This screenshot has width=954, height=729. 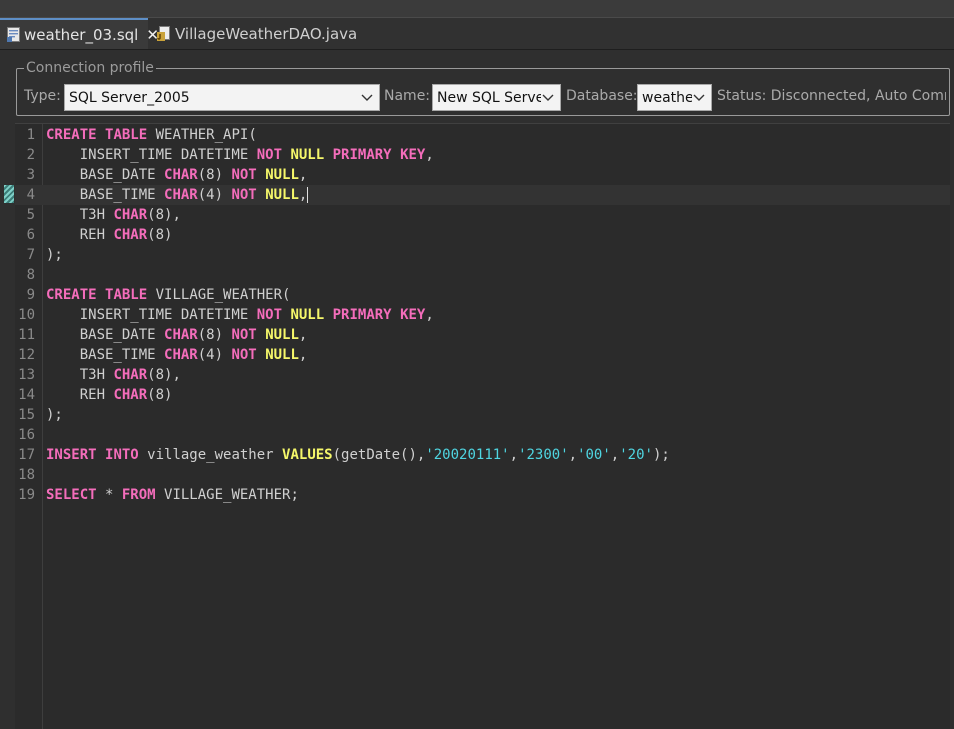 I want to click on code-line: 15);, so click(x=482, y=415).